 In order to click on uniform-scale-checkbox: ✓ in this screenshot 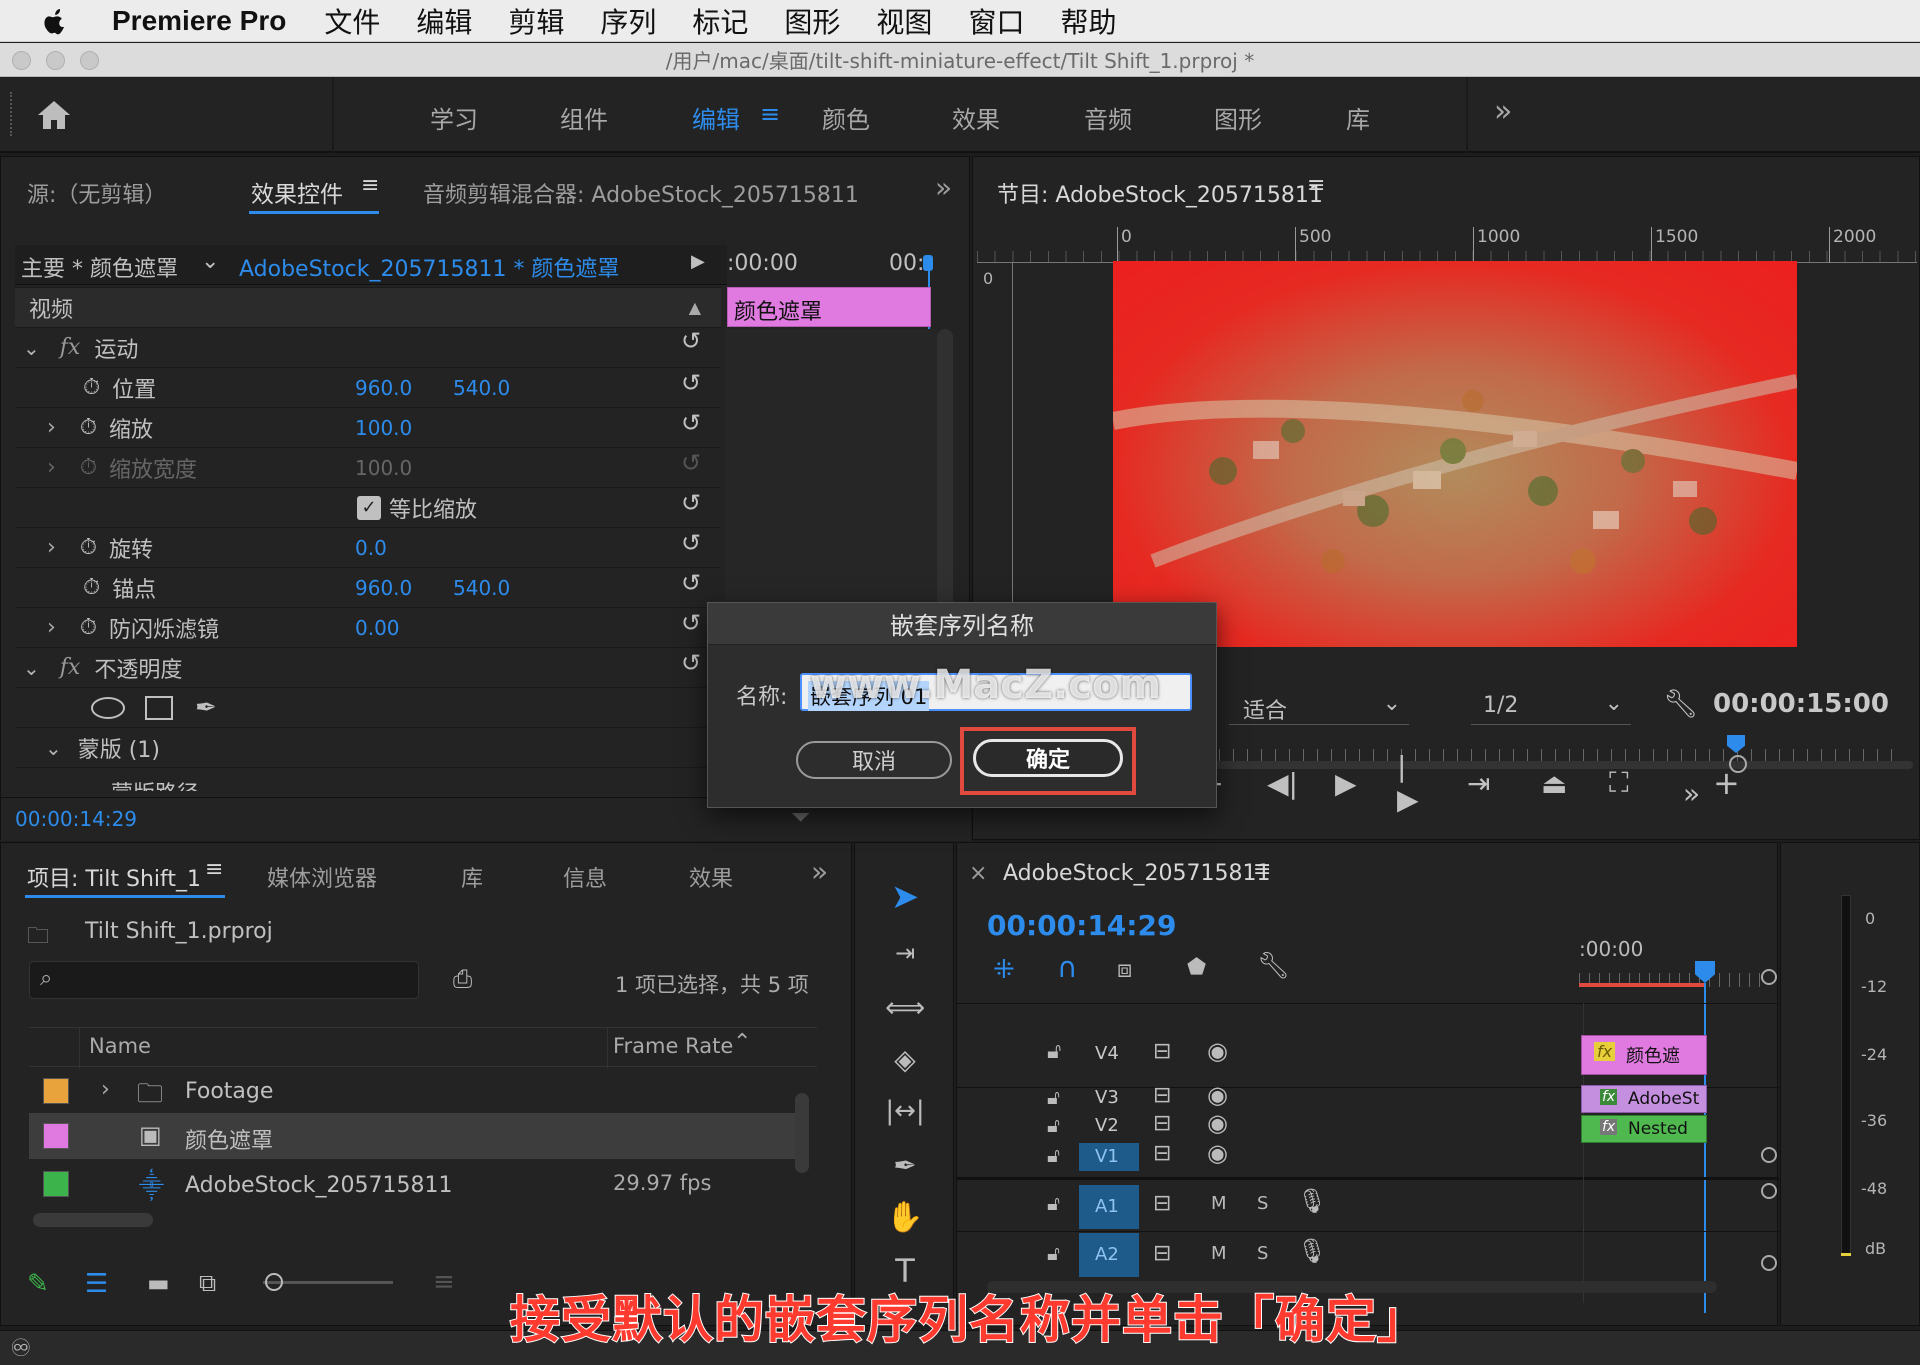, I will do `click(369, 507)`.